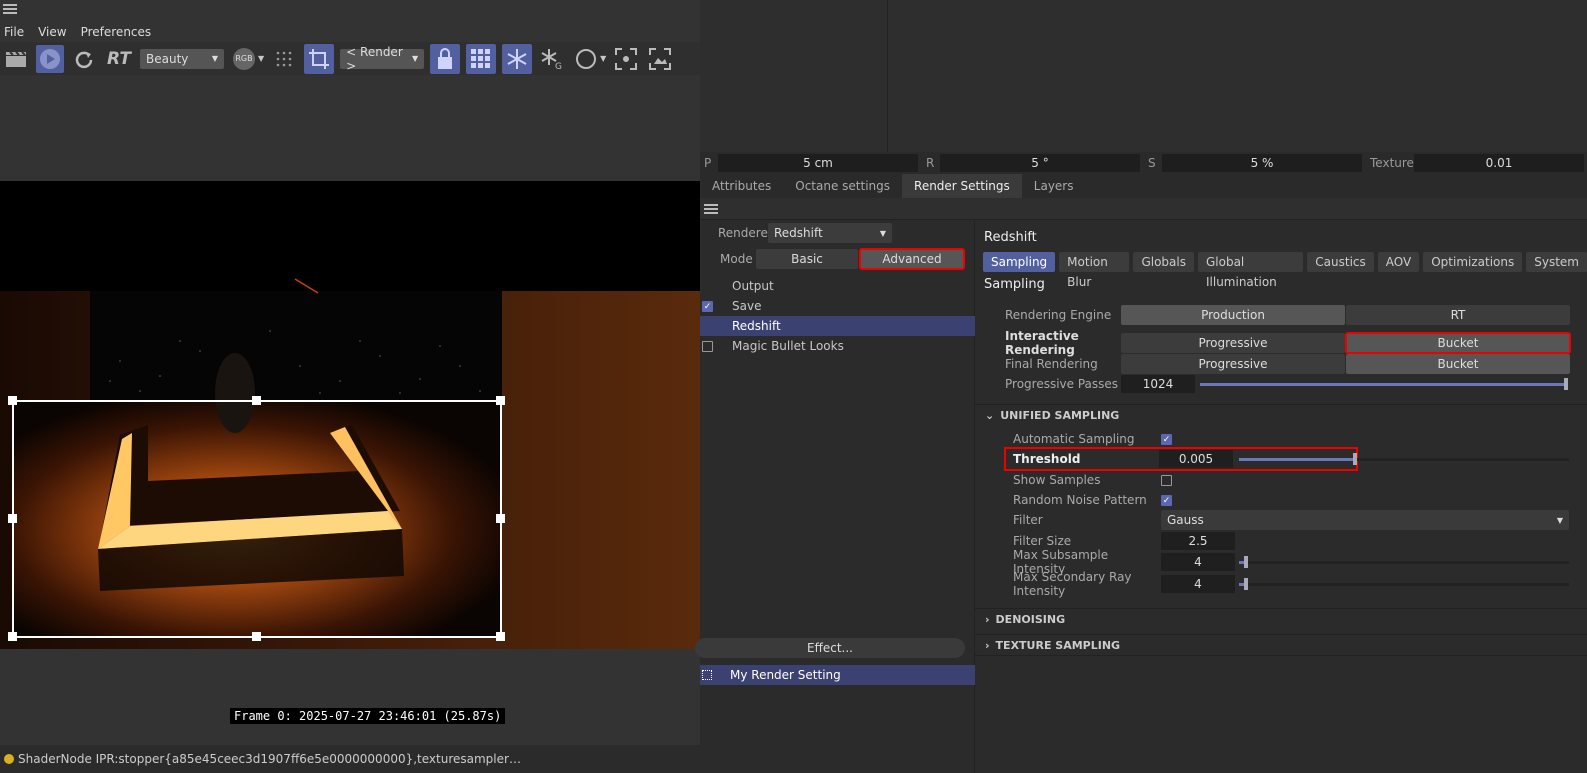 This screenshot has width=1587, height=773. What do you see at coordinates (14, 32) in the screenshot?
I see `menu-file: File` at bounding box center [14, 32].